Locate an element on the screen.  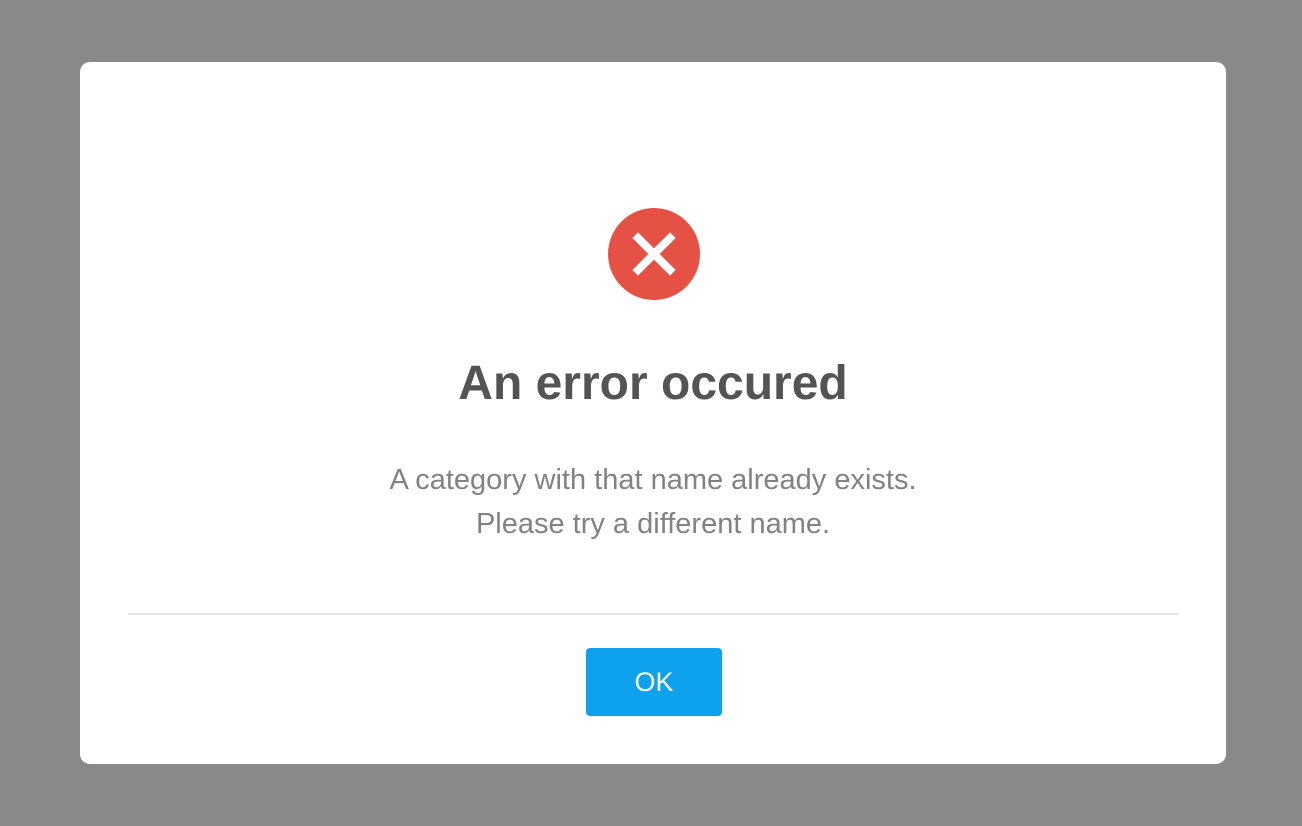
message-line: Please try a different name. is located at coordinates (653, 524).